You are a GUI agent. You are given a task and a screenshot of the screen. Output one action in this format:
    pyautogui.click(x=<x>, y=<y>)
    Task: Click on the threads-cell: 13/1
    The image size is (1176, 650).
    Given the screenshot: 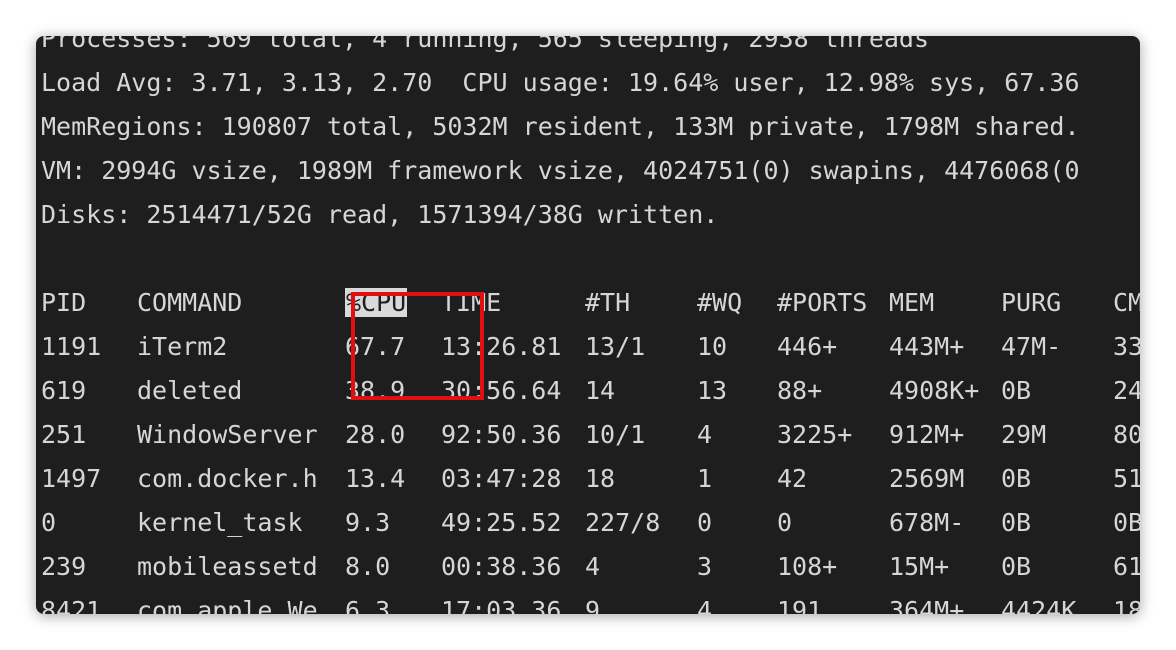 What is the action you would take?
    pyautogui.click(x=615, y=346)
    